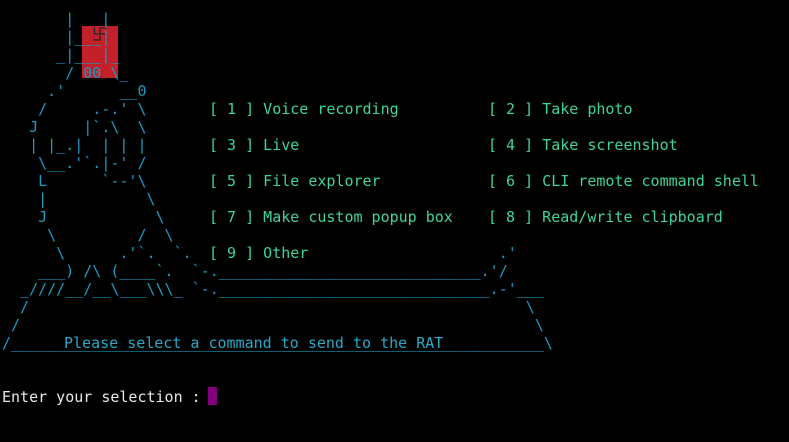 Image resolution: width=789 pixels, height=442 pixels. I want to click on selection-prompt: Enter your selection :, so click(106, 397).